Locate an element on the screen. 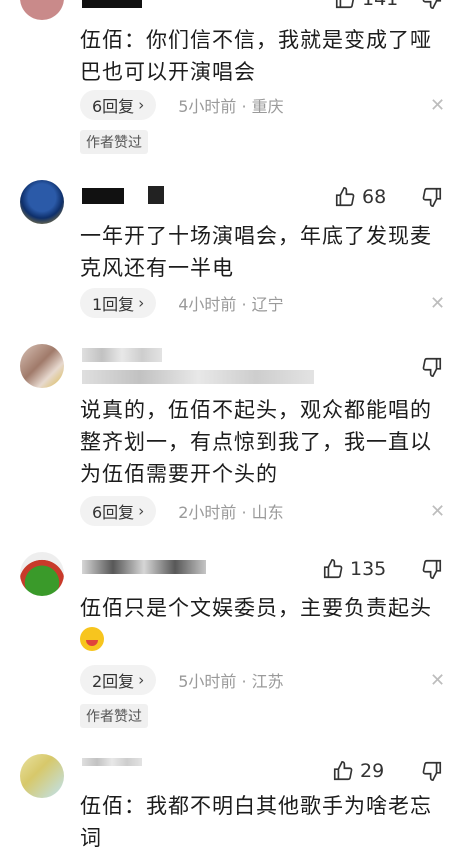 Image resolution: width=465 pixels, height=858 pixels. comment-meta: 2回复 › 5小时前 · 江苏 is located at coordinates (182, 680).